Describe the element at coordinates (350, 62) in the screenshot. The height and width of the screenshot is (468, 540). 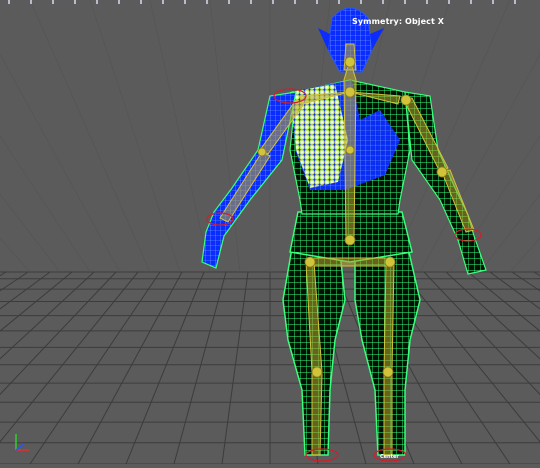
I see `neck-joint` at that location.